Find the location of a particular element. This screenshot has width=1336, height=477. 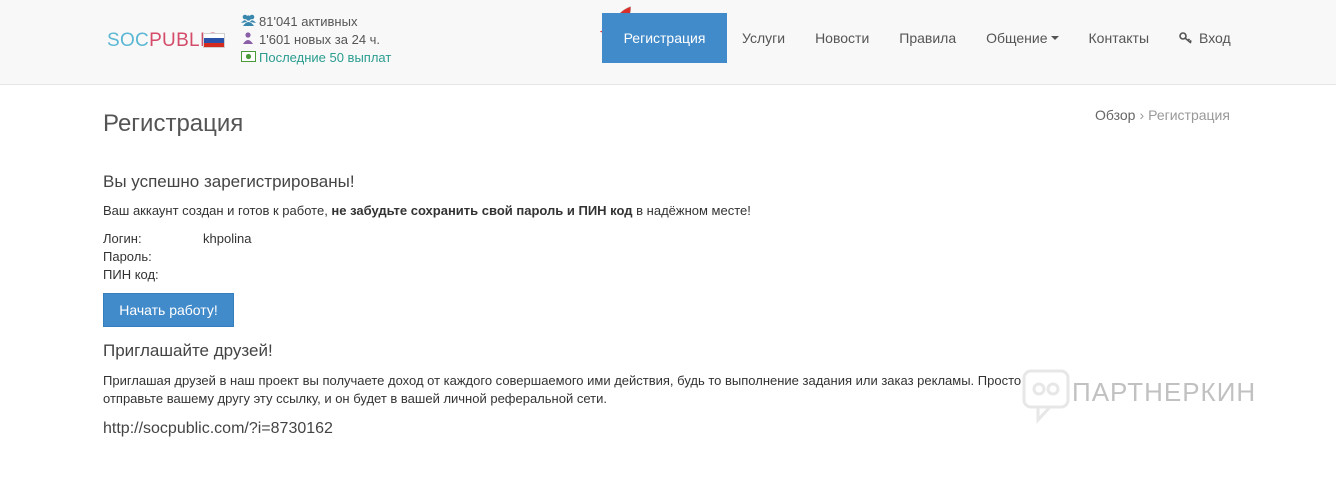

nav-login: Вход is located at coordinates (1205, 38).